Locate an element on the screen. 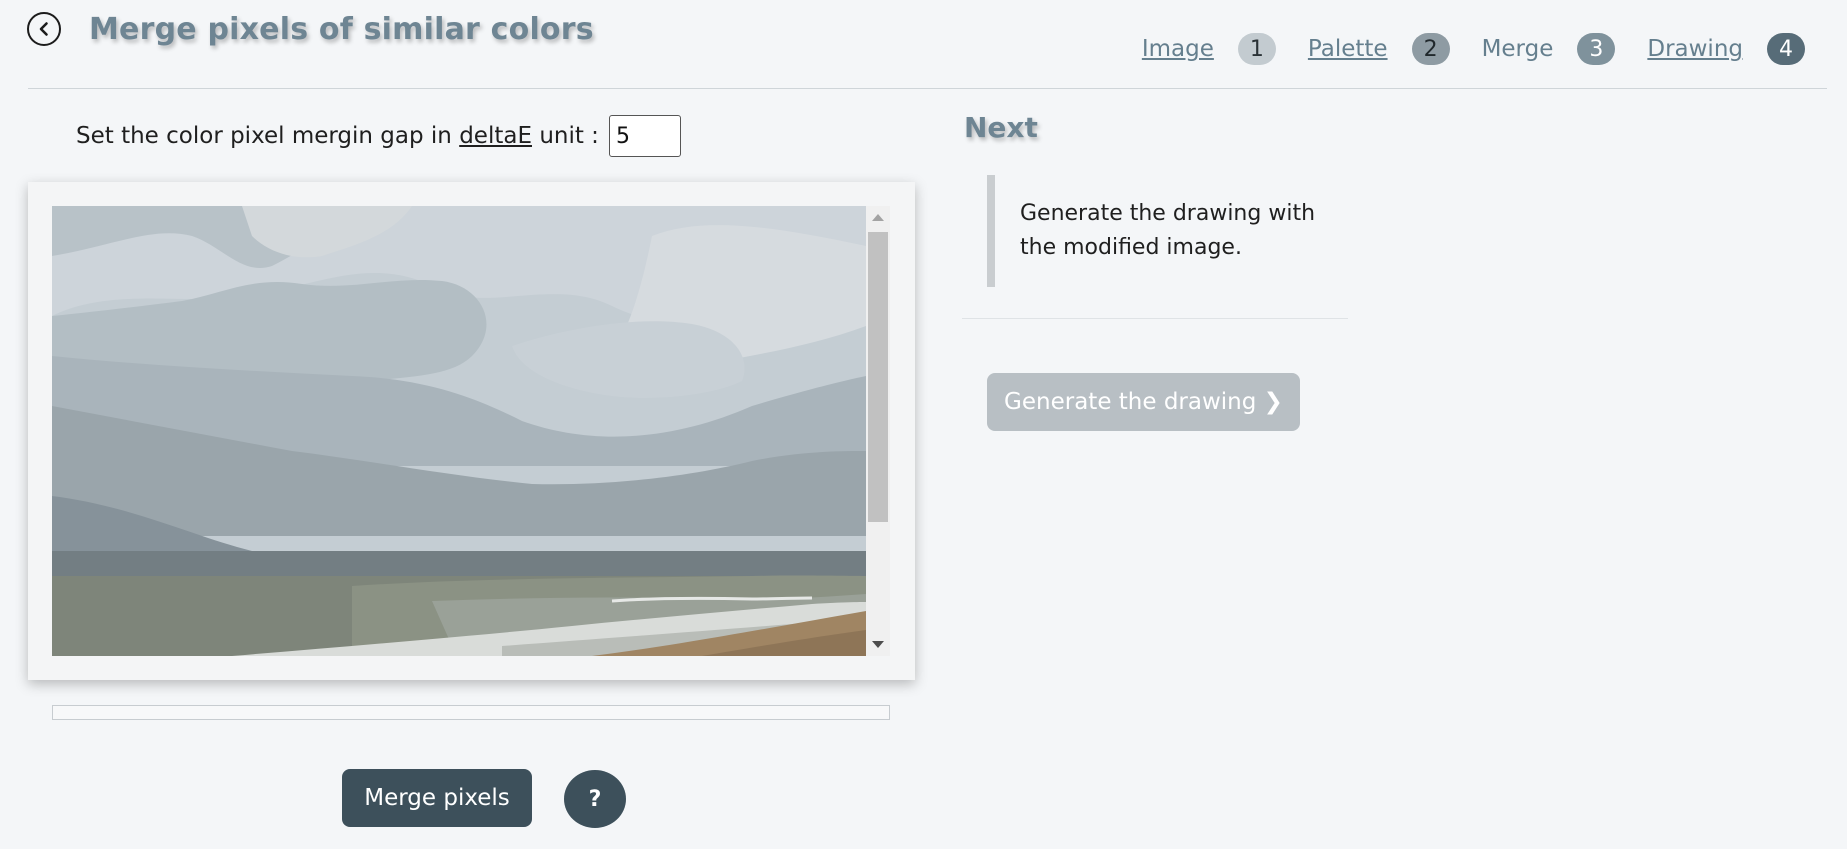  next-divider is located at coordinates (1155, 318).